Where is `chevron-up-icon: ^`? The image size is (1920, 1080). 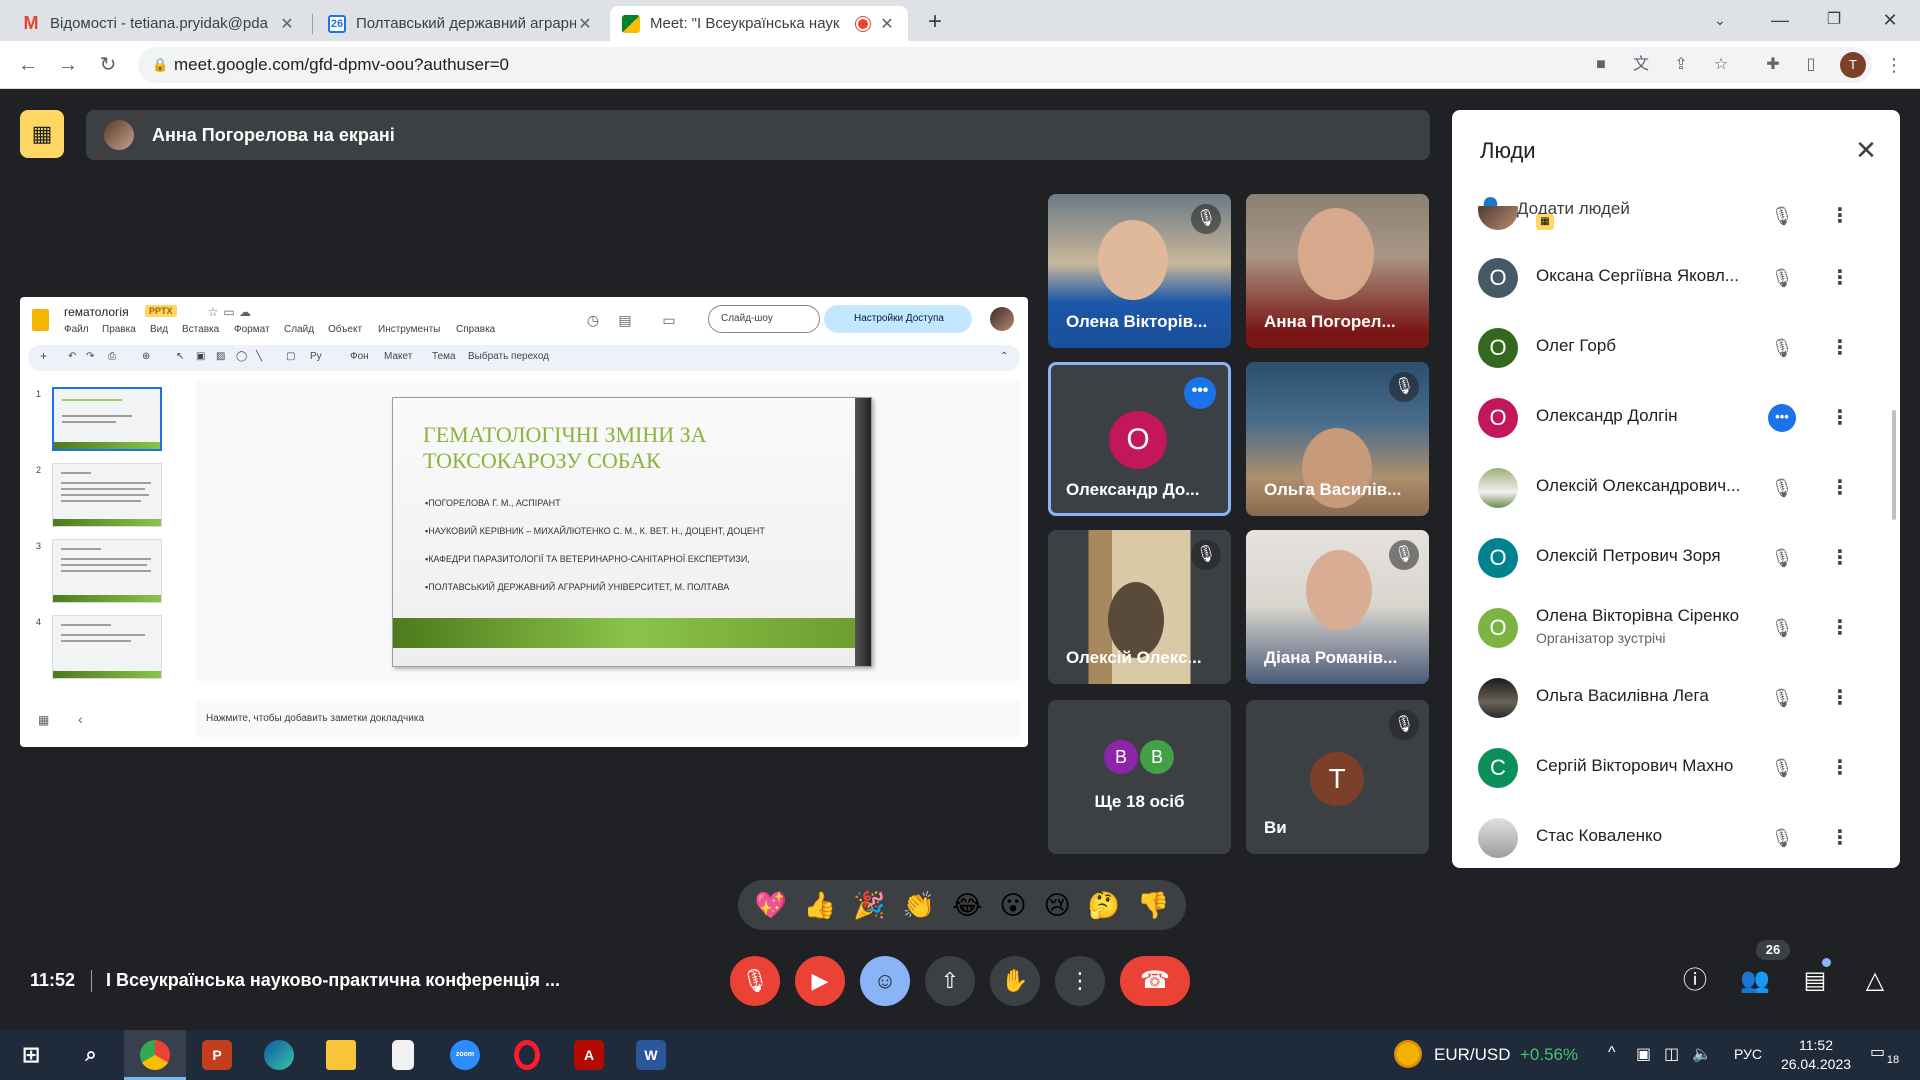 chevron-up-icon: ^ is located at coordinates (1612, 1053).